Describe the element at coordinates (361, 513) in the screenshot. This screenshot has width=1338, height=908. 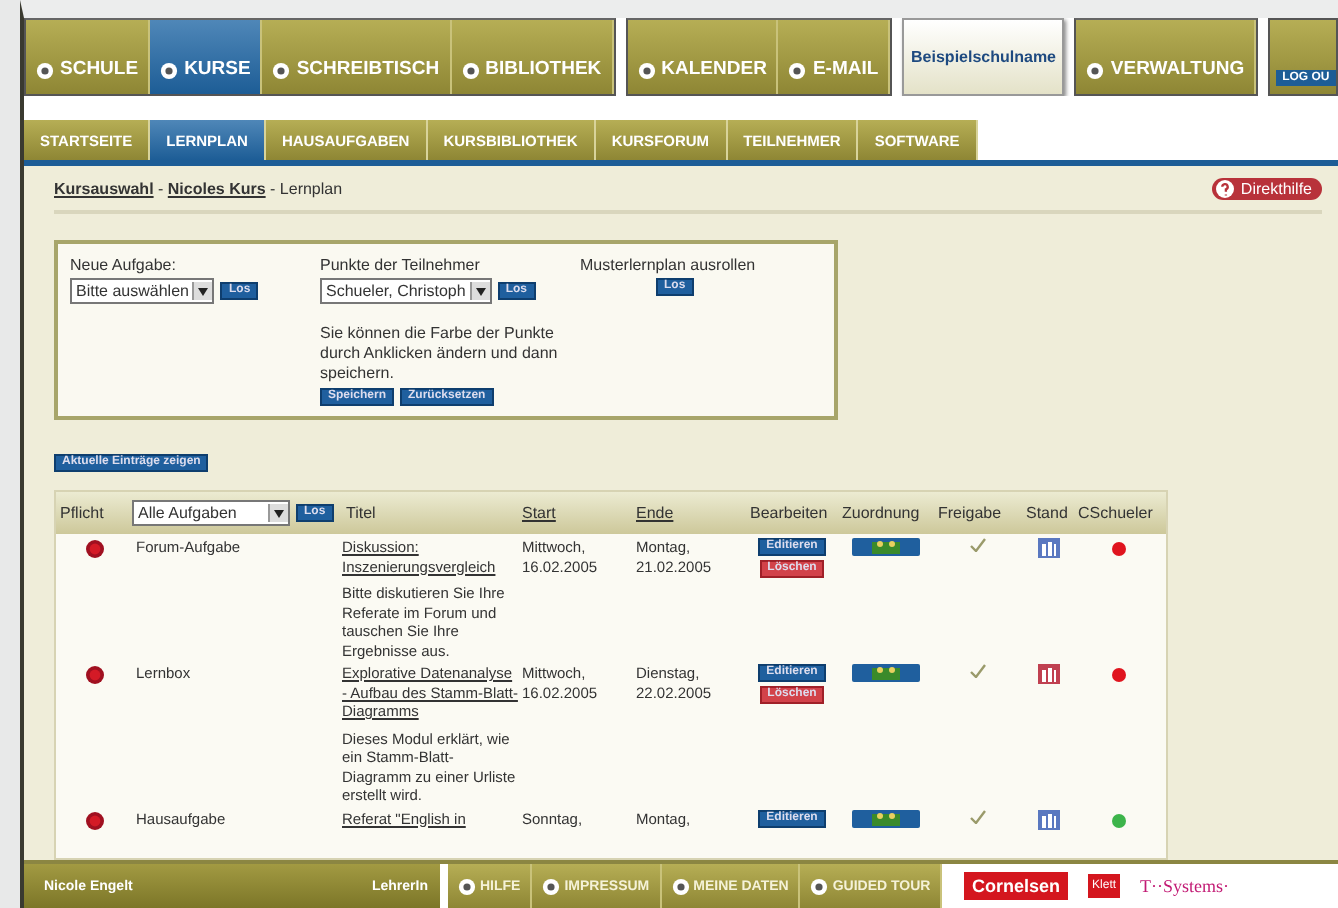
I see `column-header: Titel` at that location.